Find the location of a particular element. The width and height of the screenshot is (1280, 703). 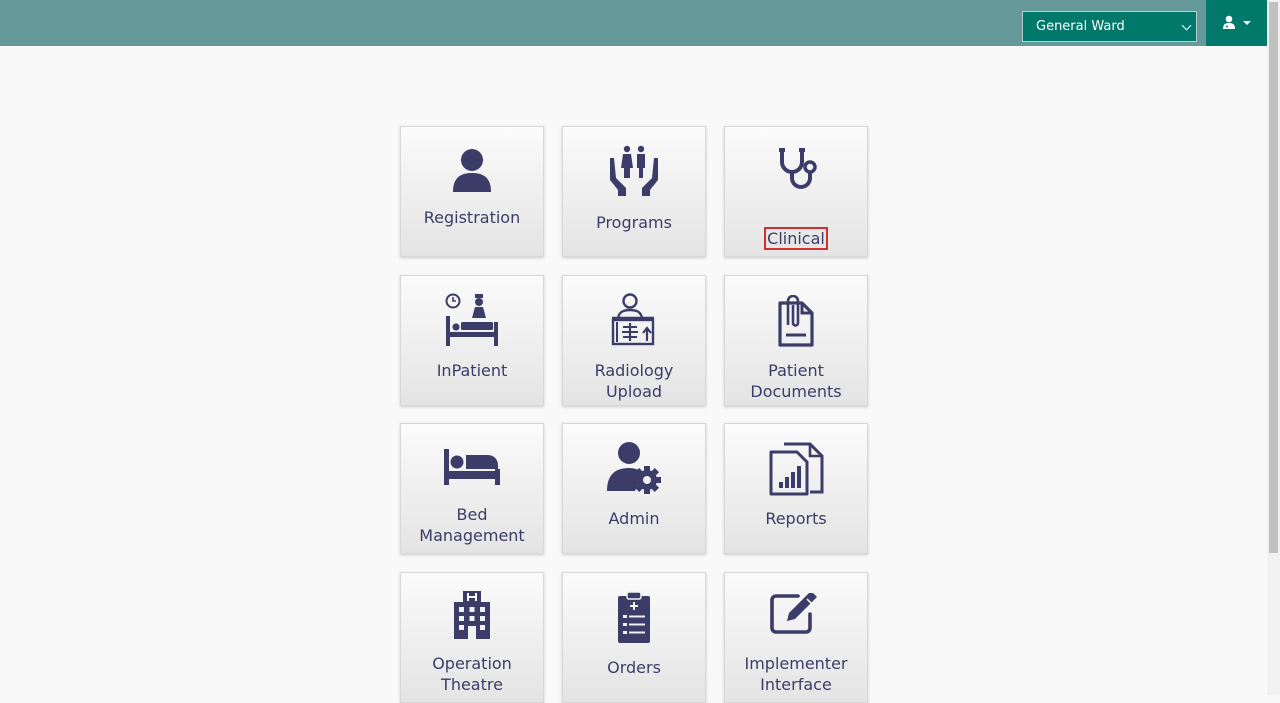

user-menu-button is located at coordinates (1236, 23).